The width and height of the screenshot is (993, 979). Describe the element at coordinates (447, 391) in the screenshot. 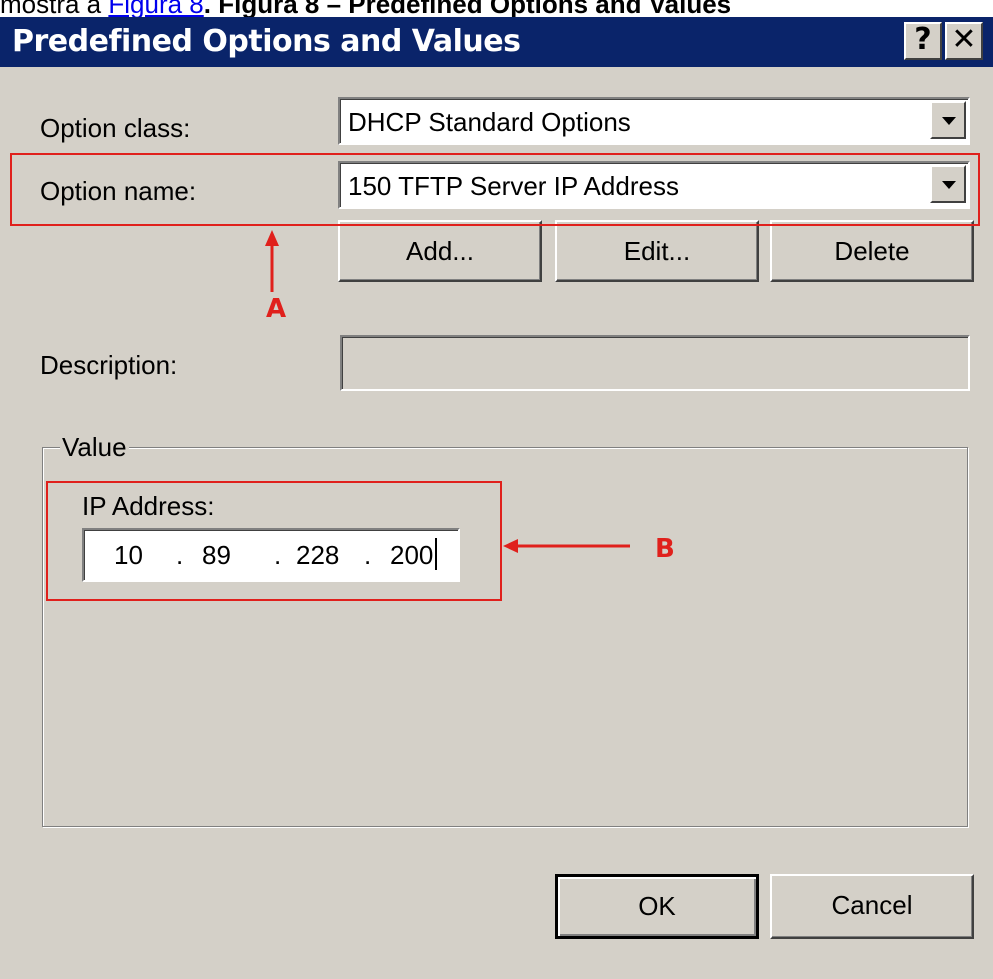

I see `annotation-arrows` at that location.